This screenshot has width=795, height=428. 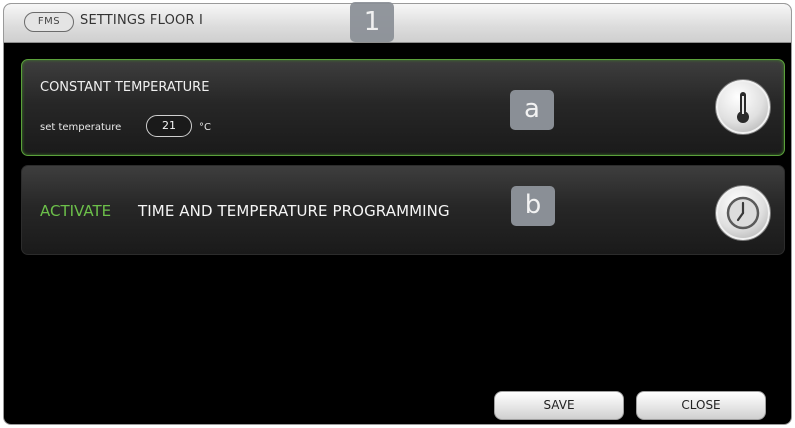 What do you see at coordinates (397, 23) in the screenshot?
I see `title-bar: FMS SETTINGS FLOOR I` at bounding box center [397, 23].